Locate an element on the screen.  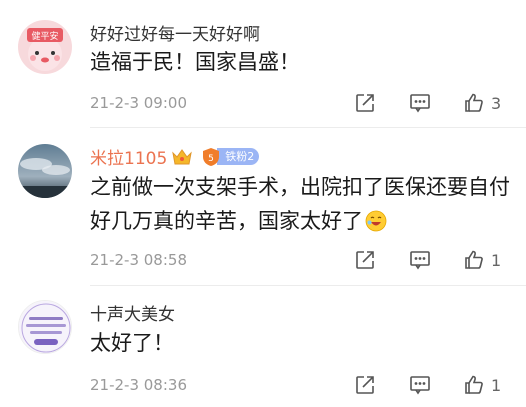
like-button: 3 is located at coordinates (482, 103).